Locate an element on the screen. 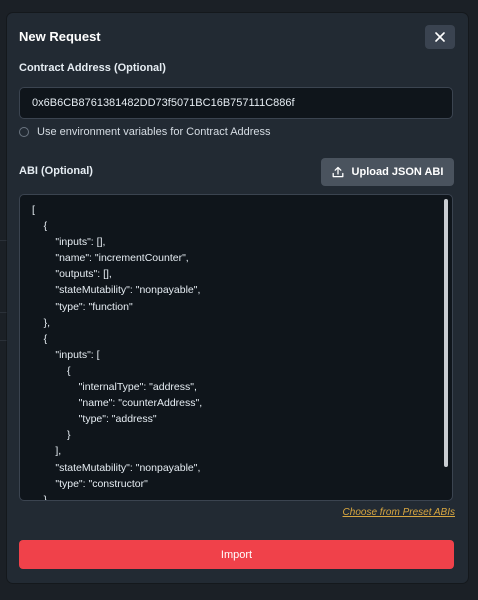 This screenshot has width=478, height=600. abi-label: ABI (Optional) is located at coordinates (56, 171).